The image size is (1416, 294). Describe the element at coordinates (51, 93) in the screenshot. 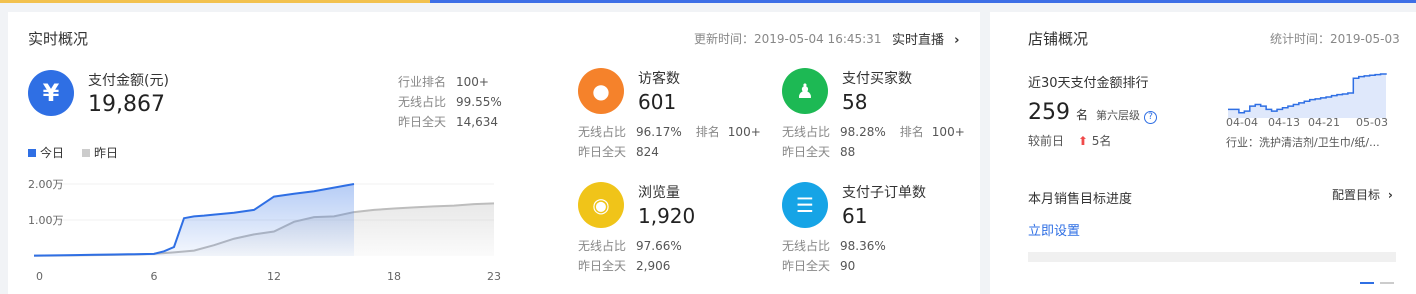

I see `yen-icon: ¥` at that location.